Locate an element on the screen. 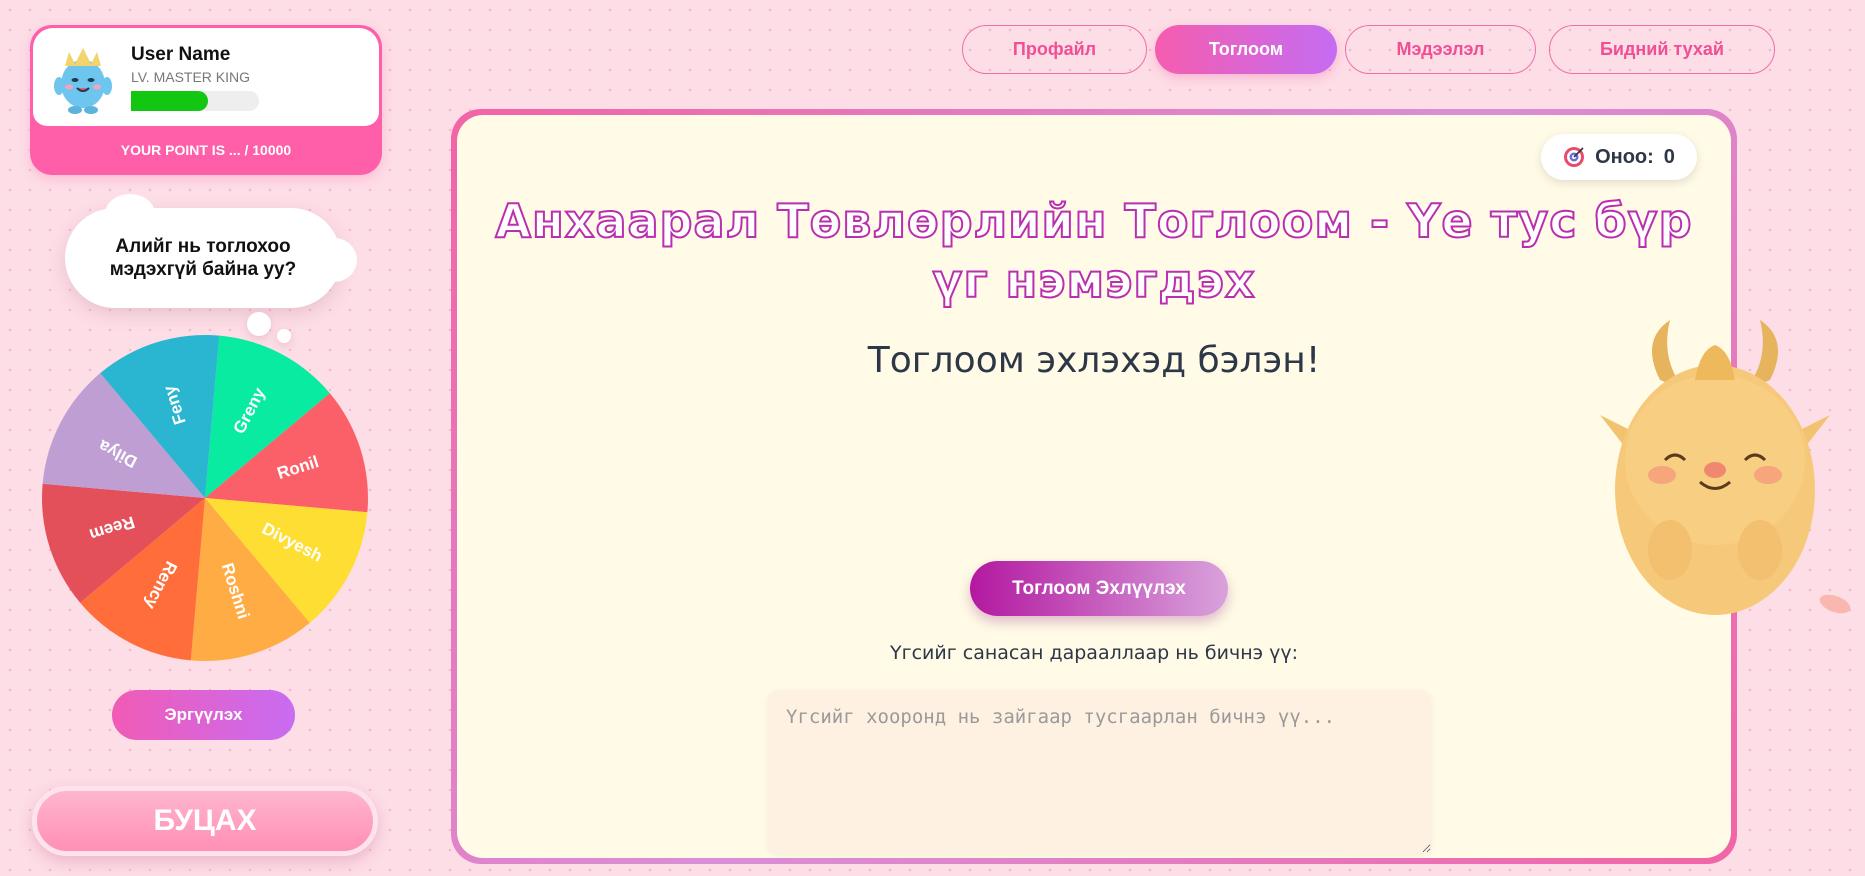 The image size is (1865, 876). spin-button: Эргүүлэх is located at coordinates (203, 715).